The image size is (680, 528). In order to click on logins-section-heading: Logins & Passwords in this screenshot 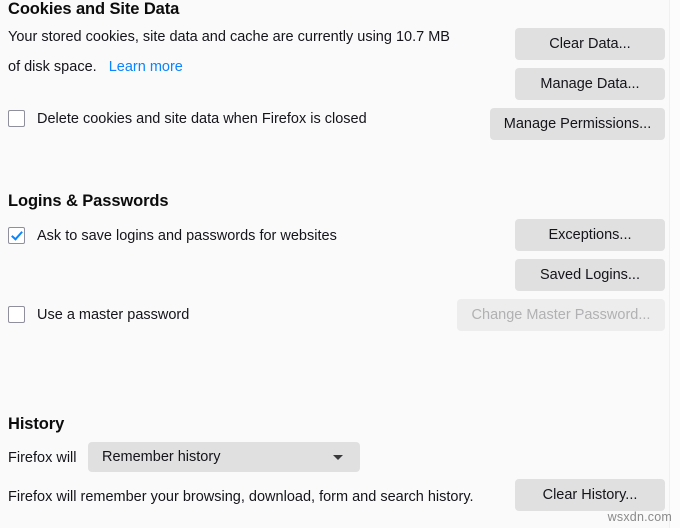, I will do `click(88, 201)`.